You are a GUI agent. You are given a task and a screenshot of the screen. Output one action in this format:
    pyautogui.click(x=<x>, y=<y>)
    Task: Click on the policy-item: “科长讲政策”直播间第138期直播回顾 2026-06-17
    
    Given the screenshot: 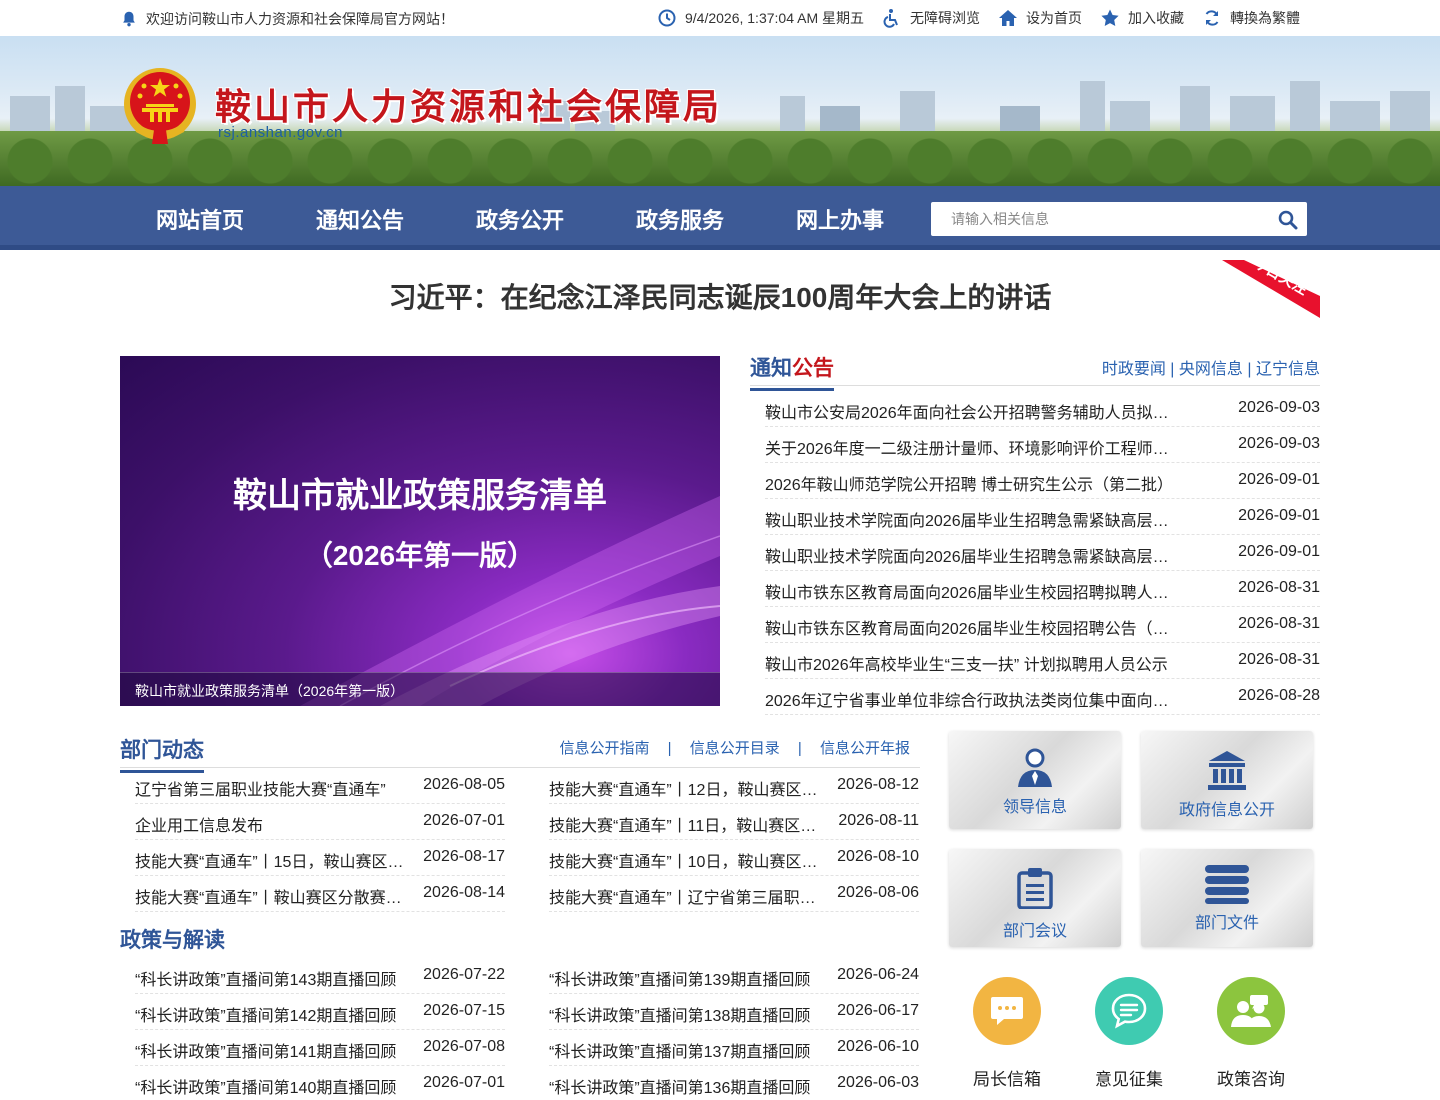 What is the action you would take?
    pyautogui.click(x=734, y=1012)
    